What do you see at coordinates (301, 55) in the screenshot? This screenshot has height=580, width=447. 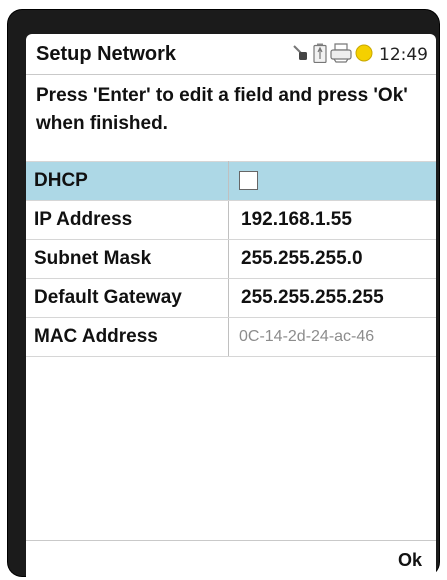 I see `plug-icon` at bounding box center [301, 55].